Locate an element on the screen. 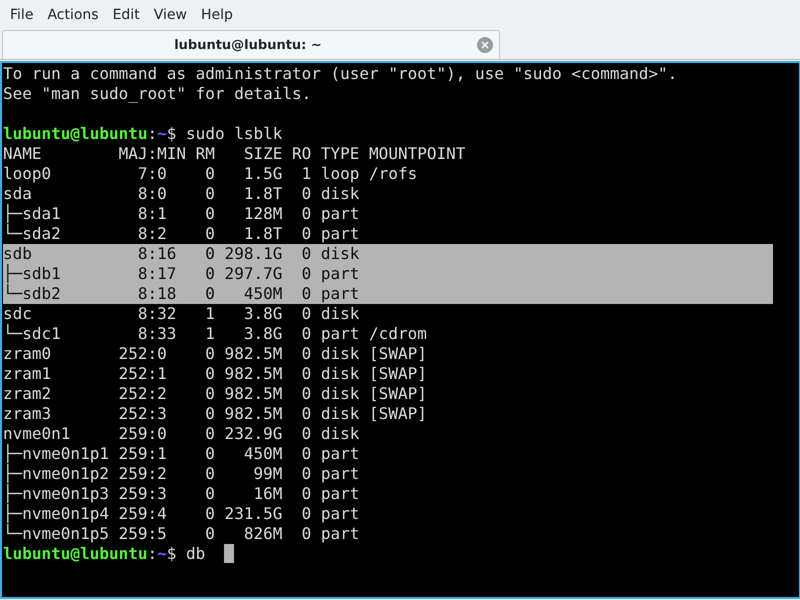  terminal-tab: lubuntu@lubuntu: ~ is located at coordinates (251, 44).